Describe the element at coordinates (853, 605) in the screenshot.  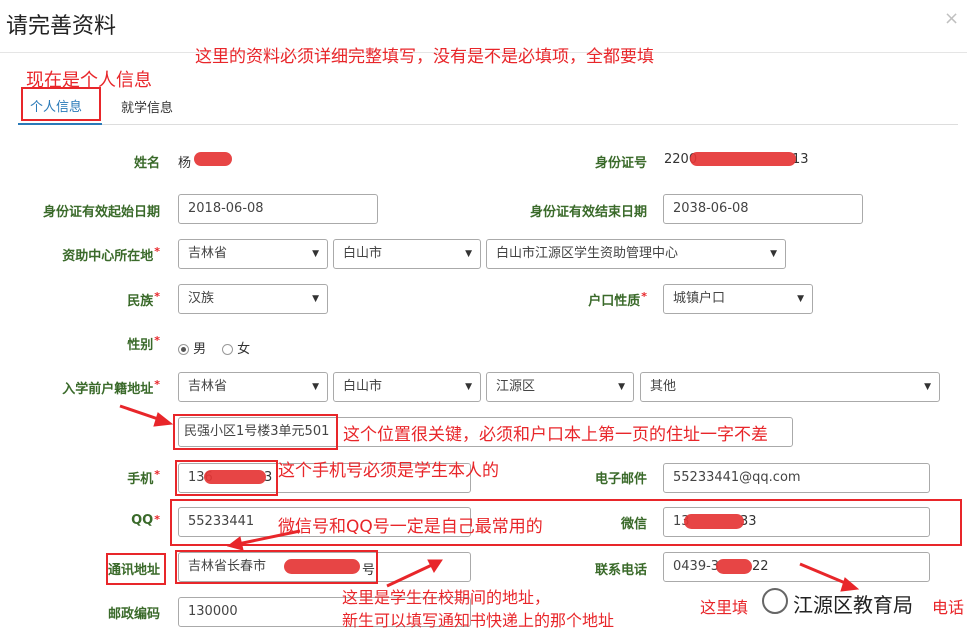
I see `watermark-text: 江源区教育局` at that location.